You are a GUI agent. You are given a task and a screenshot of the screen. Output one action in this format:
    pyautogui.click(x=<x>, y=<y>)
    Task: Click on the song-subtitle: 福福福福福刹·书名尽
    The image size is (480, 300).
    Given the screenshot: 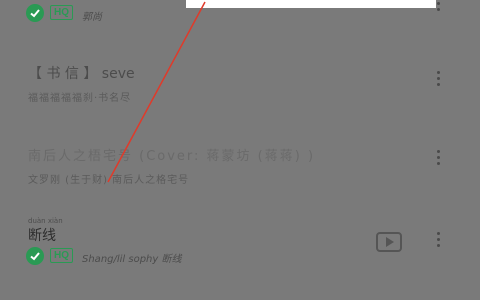 What is the action you would take?
    pyautogui.click(x=80, y=98)
    